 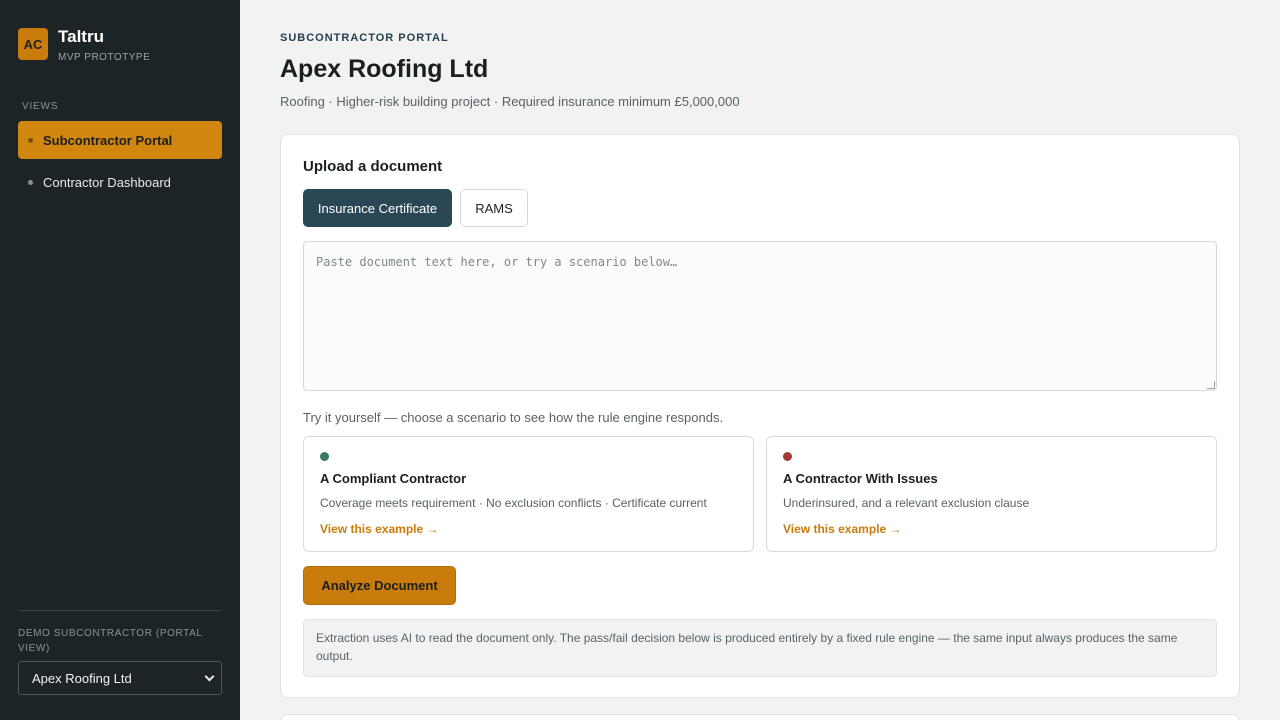 I want to click on brand: AC Taltru MVP PROTOTYPE, so click(x=84, y=45).